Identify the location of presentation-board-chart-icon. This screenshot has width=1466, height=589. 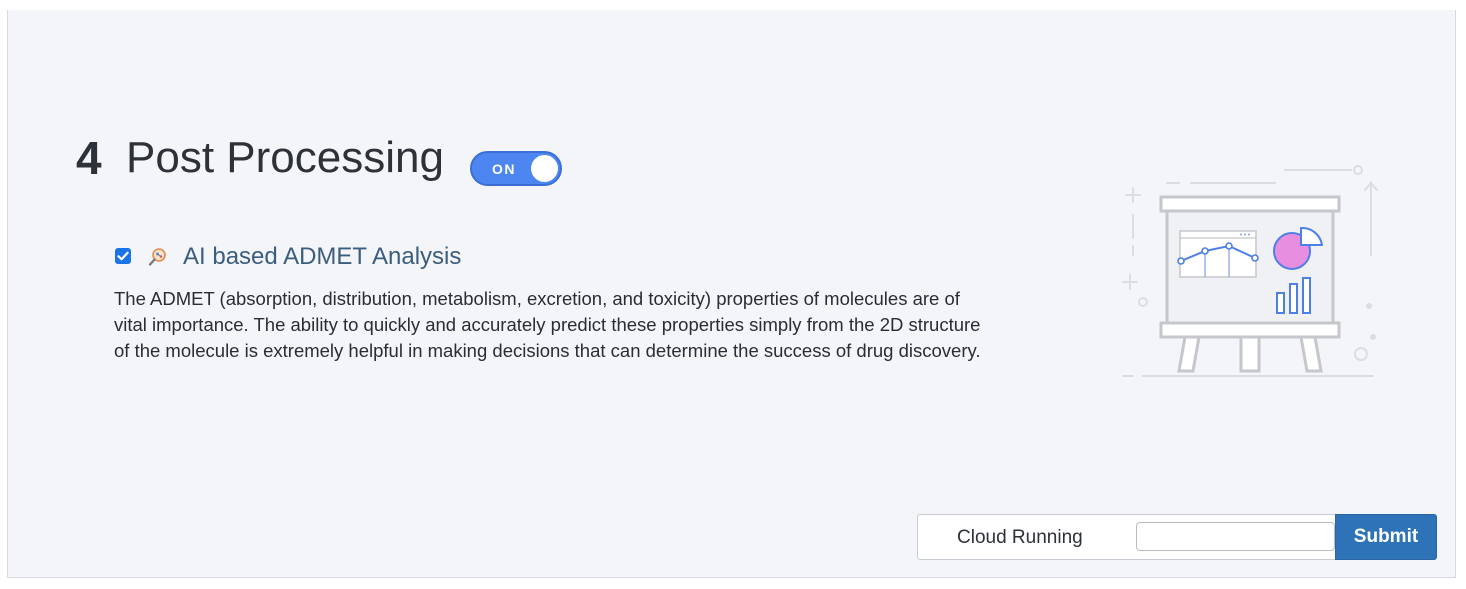
(1250, 271).